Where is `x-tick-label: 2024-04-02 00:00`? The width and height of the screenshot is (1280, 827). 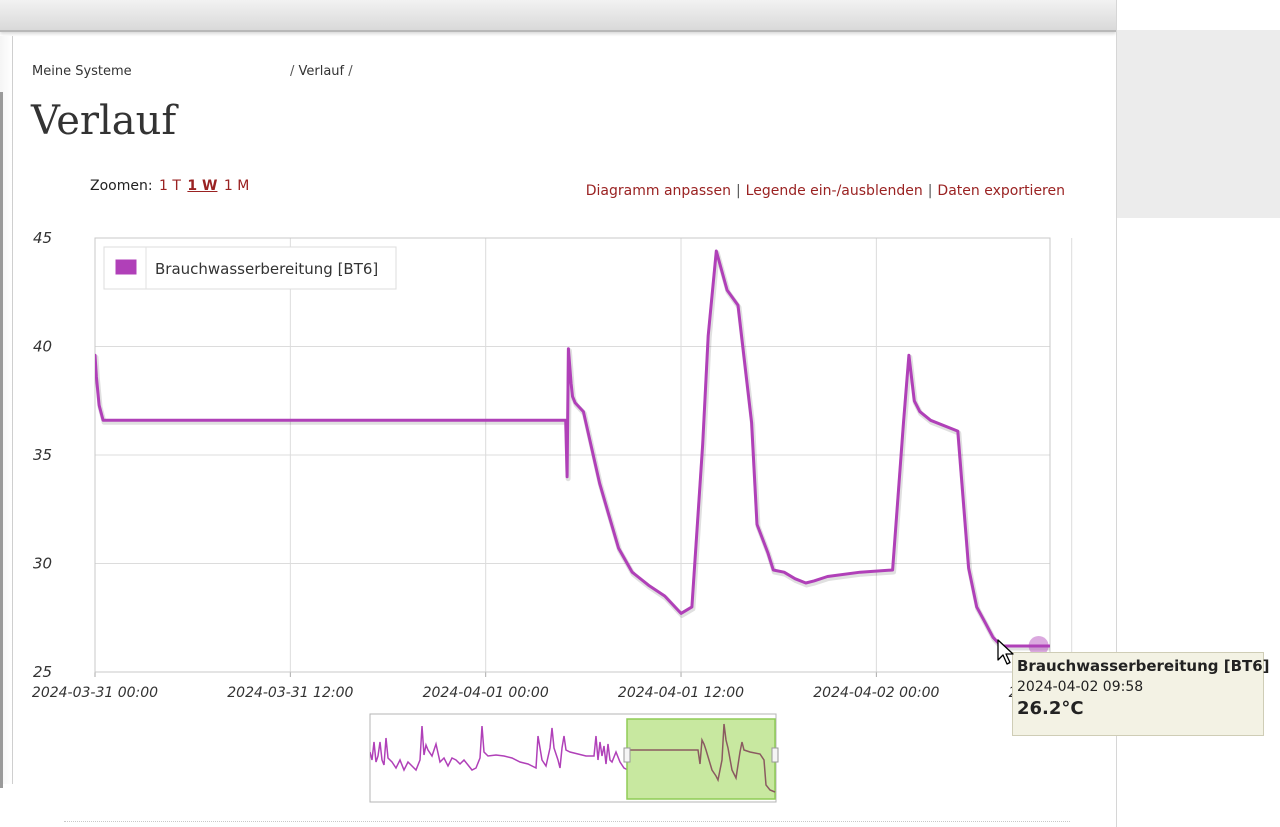 x-tick-label: 2024-04-02 00:00 is located at coordinates (876, 693).